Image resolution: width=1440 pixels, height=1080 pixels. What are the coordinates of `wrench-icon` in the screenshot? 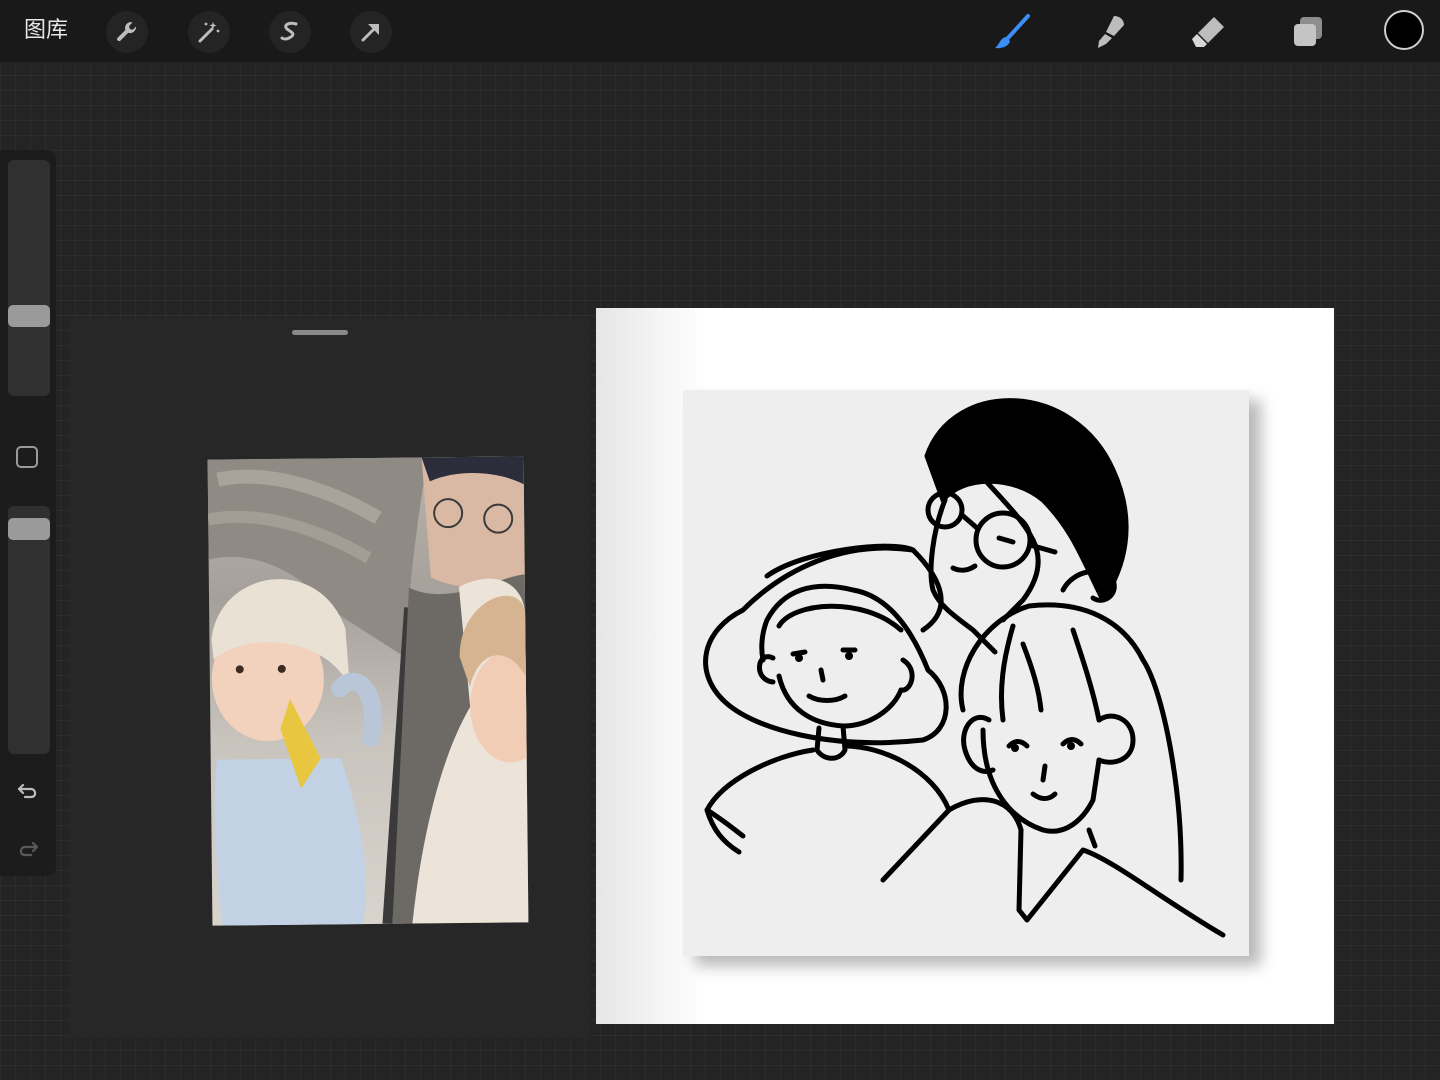 It's located at (127, 32).